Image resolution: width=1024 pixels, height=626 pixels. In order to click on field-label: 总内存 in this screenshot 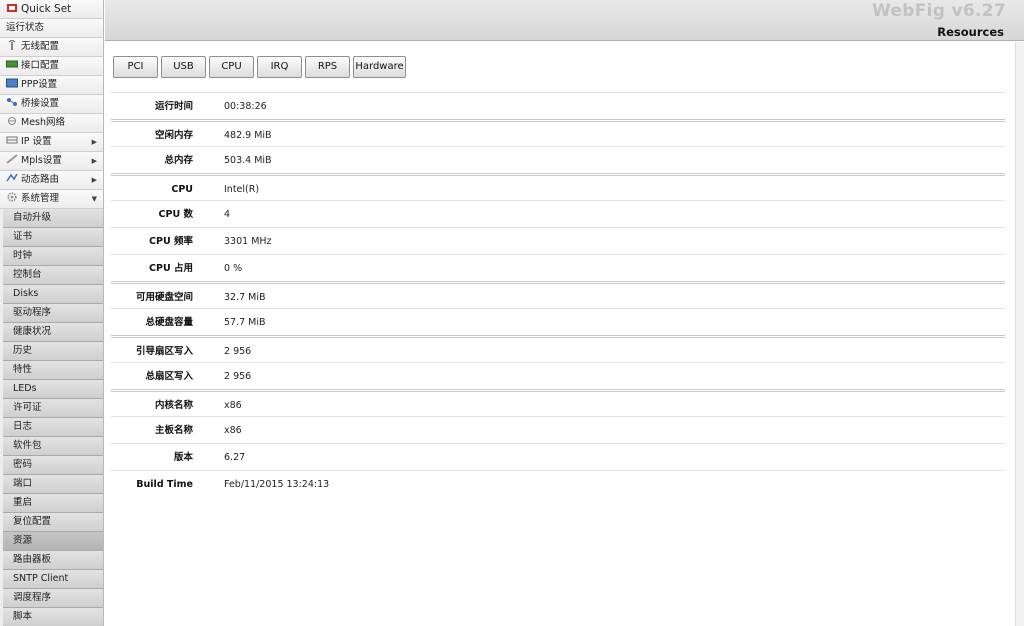, I will do `click(178, 160)`.